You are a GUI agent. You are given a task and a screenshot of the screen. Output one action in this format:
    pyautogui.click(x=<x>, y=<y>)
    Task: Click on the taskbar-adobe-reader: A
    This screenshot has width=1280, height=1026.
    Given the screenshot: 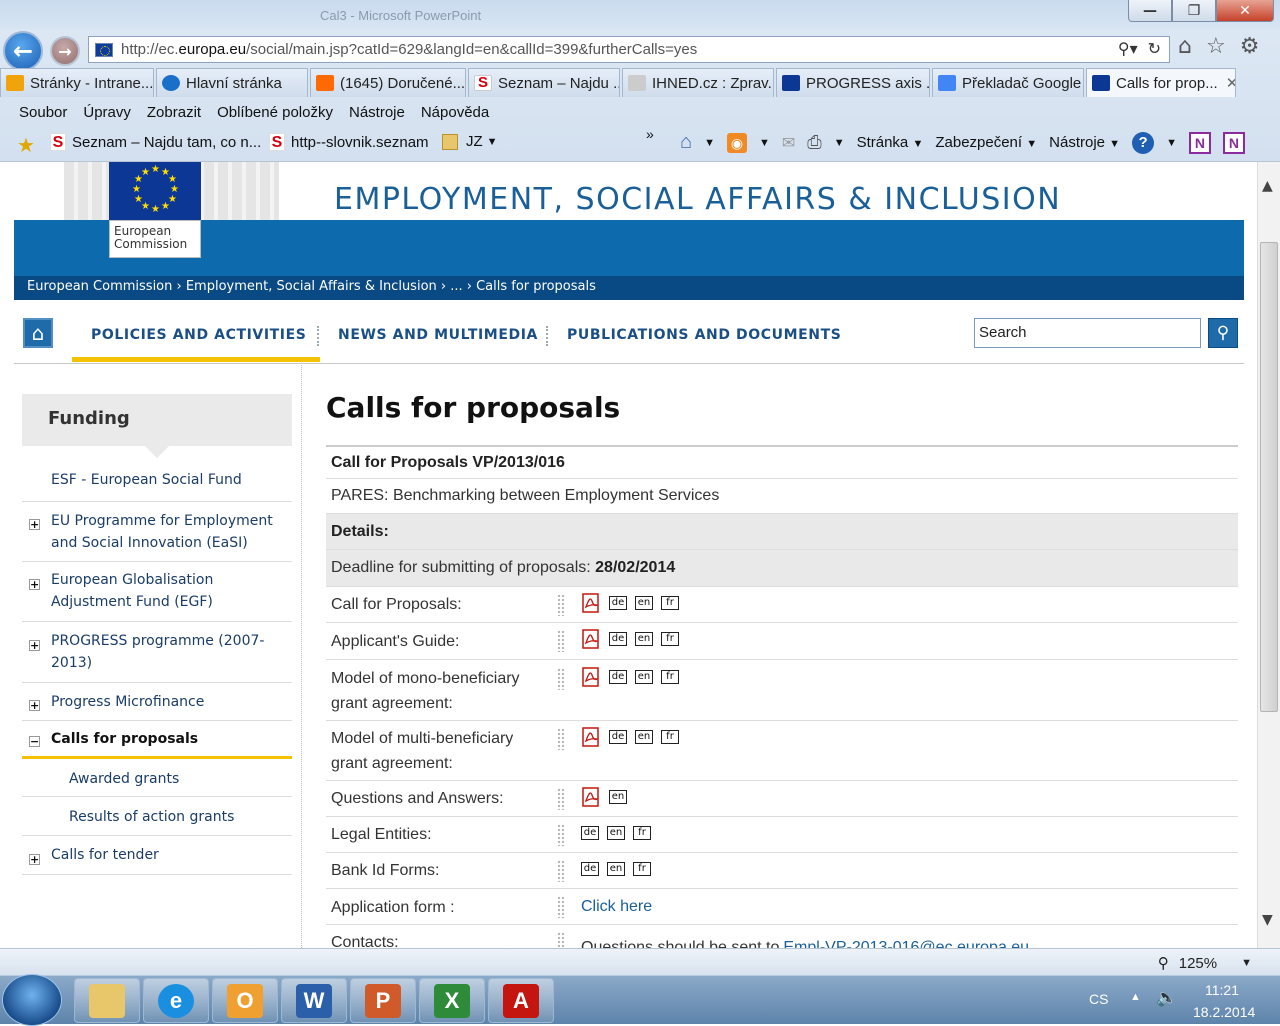 What is the action you would take?
    pyautogui.click(x=521, y=1000)
    